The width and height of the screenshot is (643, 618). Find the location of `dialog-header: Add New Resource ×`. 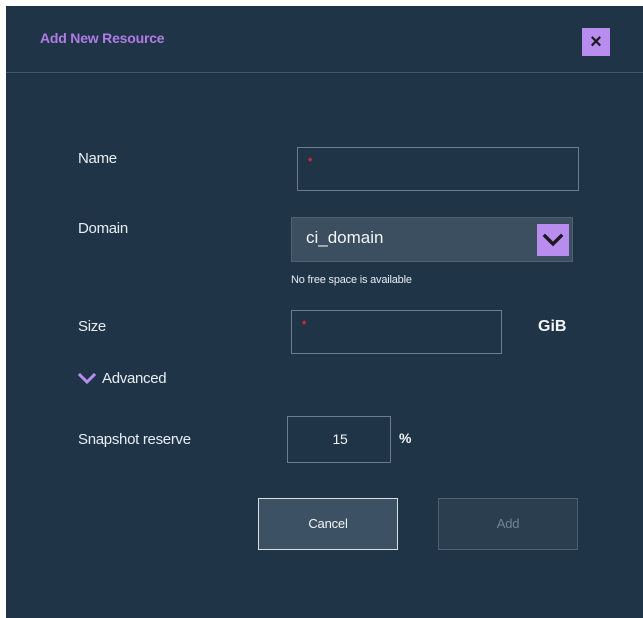

dialog-header: Add New Resource × is located at coordinates (324, 39).